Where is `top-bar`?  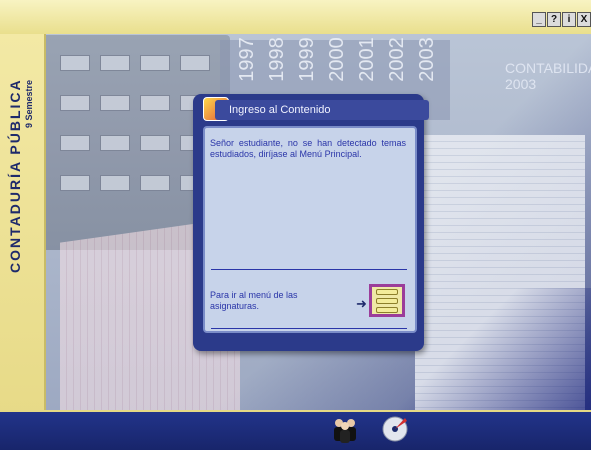
top-bar is located at coordinates (295, 17).